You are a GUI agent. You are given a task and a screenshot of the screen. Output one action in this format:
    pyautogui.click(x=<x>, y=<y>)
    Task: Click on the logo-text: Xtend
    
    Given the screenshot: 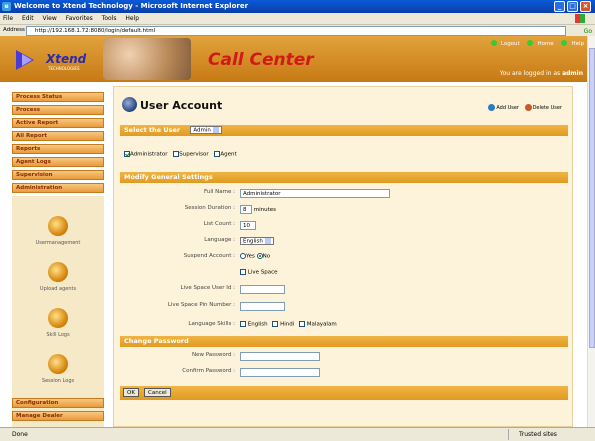 What is the action you would take?
    pyautogui.click(x=66, y=59)
    